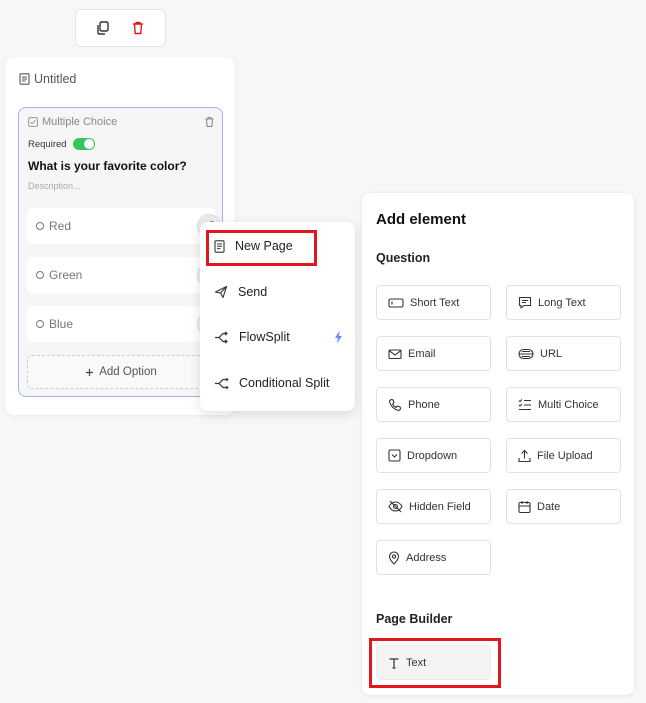  I want to click on menu-item-conditional-split: Conditional Split, so click(277, 383).